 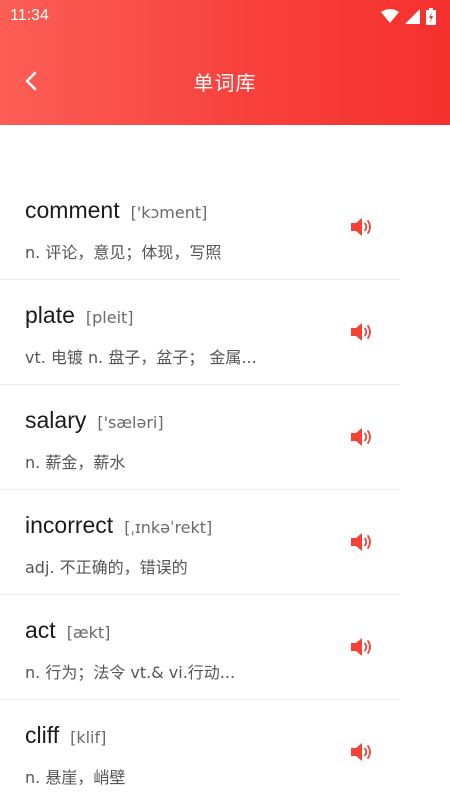 I want to click on word-list-item: cliff [klif] n. 悬崖，峭壁, so click(x=225, y=750).